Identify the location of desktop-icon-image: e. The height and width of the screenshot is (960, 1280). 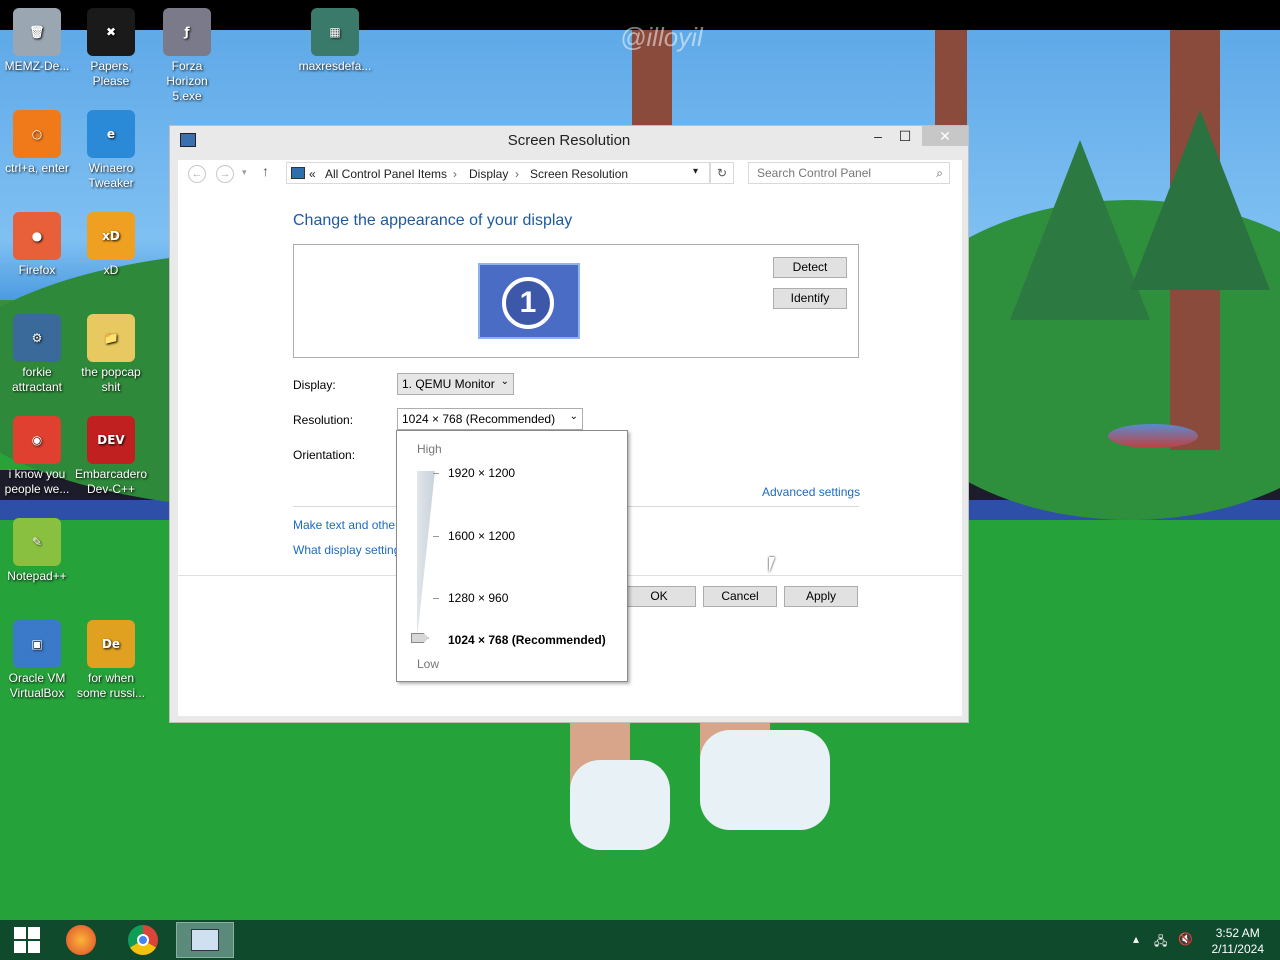
(111, 134).